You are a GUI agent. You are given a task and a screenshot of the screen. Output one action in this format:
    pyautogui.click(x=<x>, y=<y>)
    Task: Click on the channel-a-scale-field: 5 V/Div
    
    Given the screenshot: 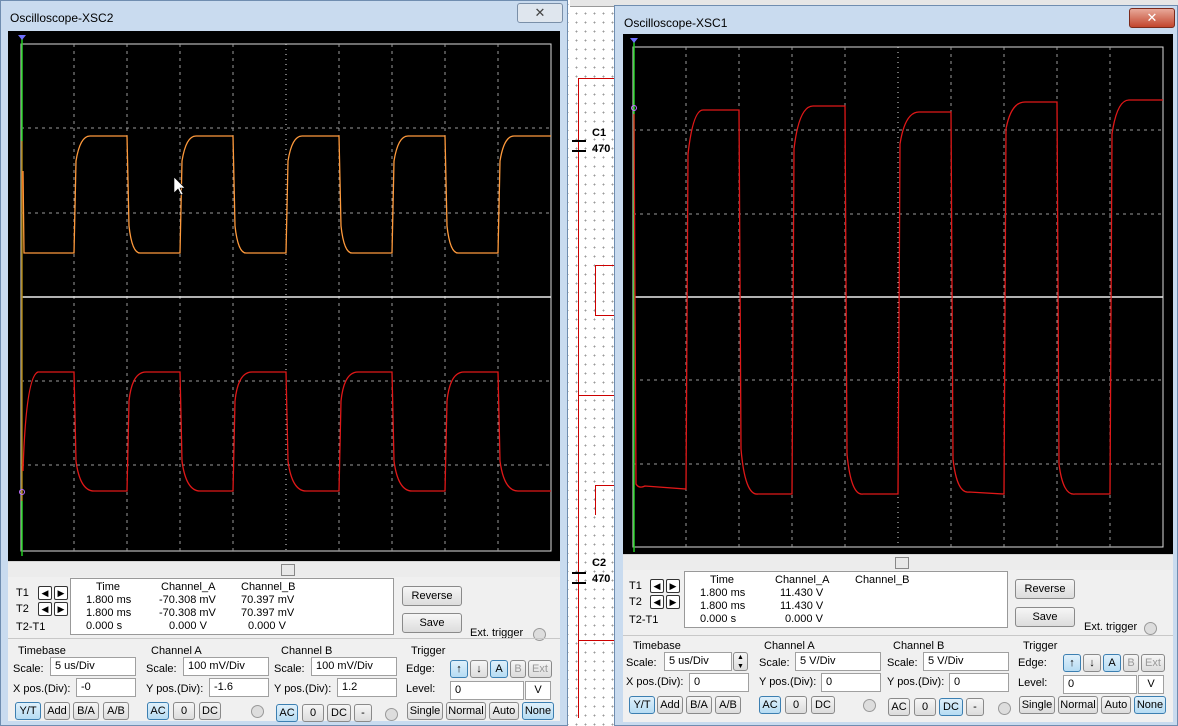 What is the action you would take?
    pyautogui.click(x=838, y=661)
    